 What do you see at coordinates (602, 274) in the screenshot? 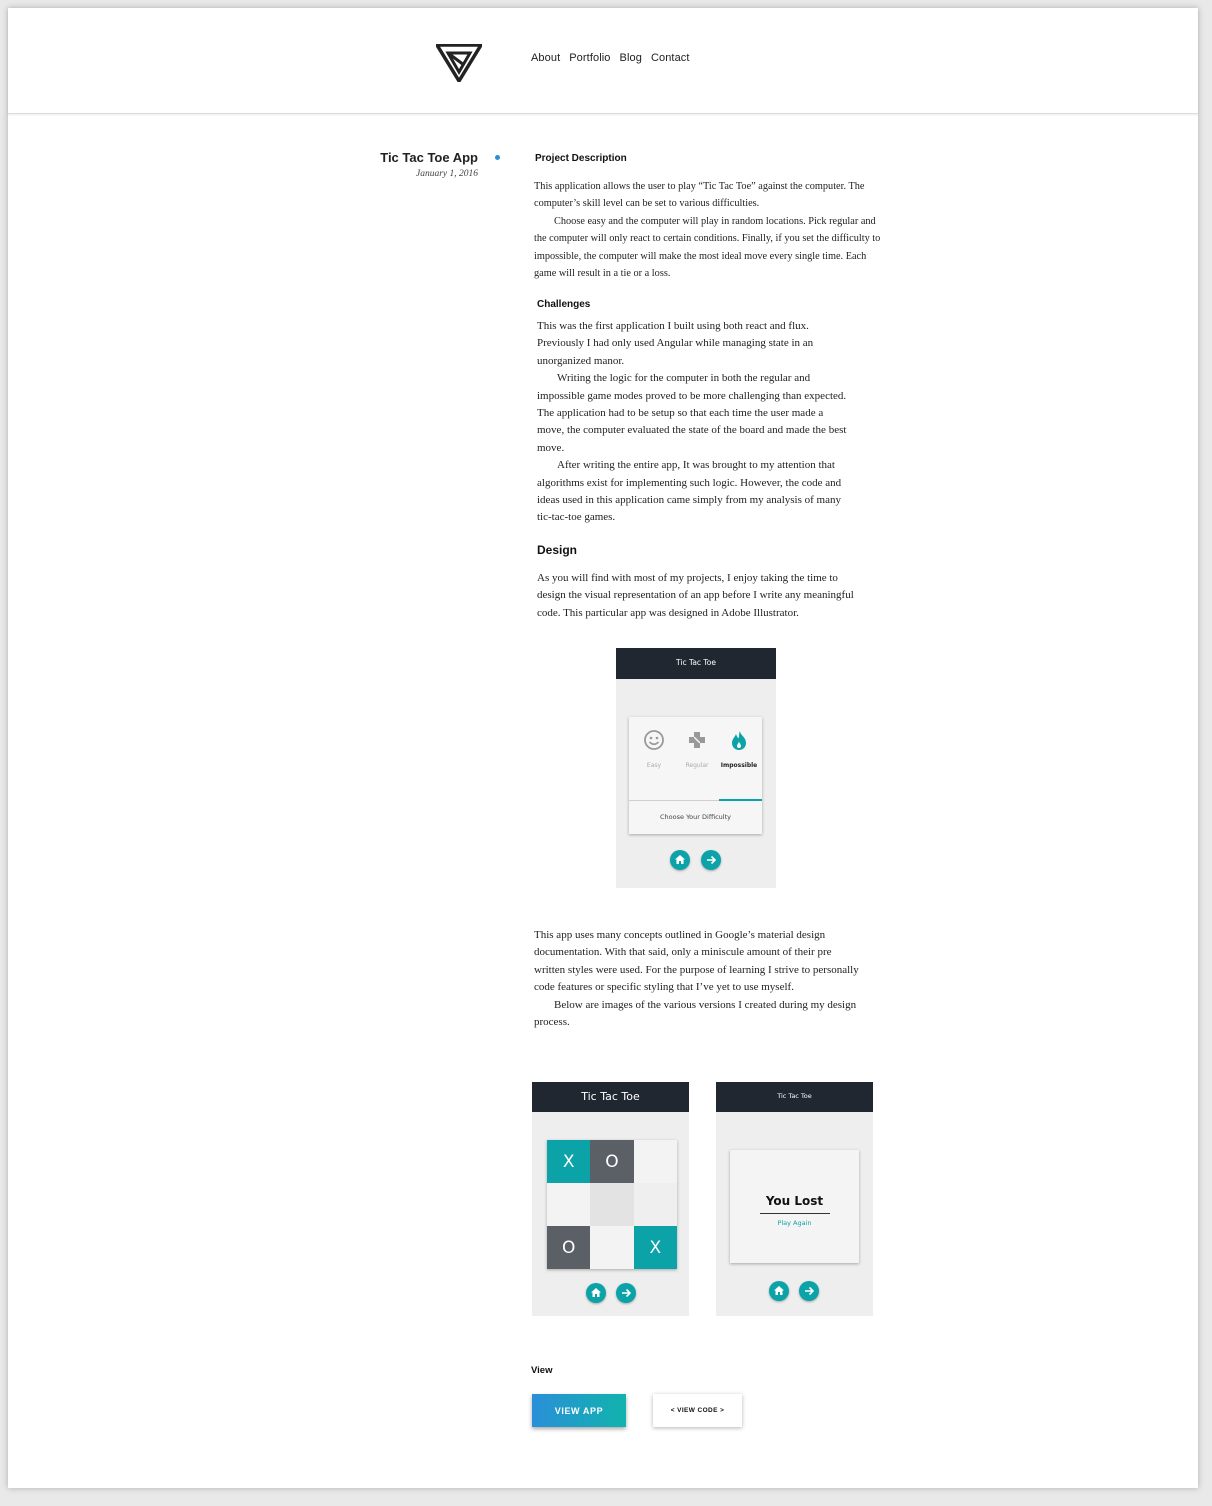
I see `text-line: game will result in a tie or a loss.` at bounding box center [602, 274].